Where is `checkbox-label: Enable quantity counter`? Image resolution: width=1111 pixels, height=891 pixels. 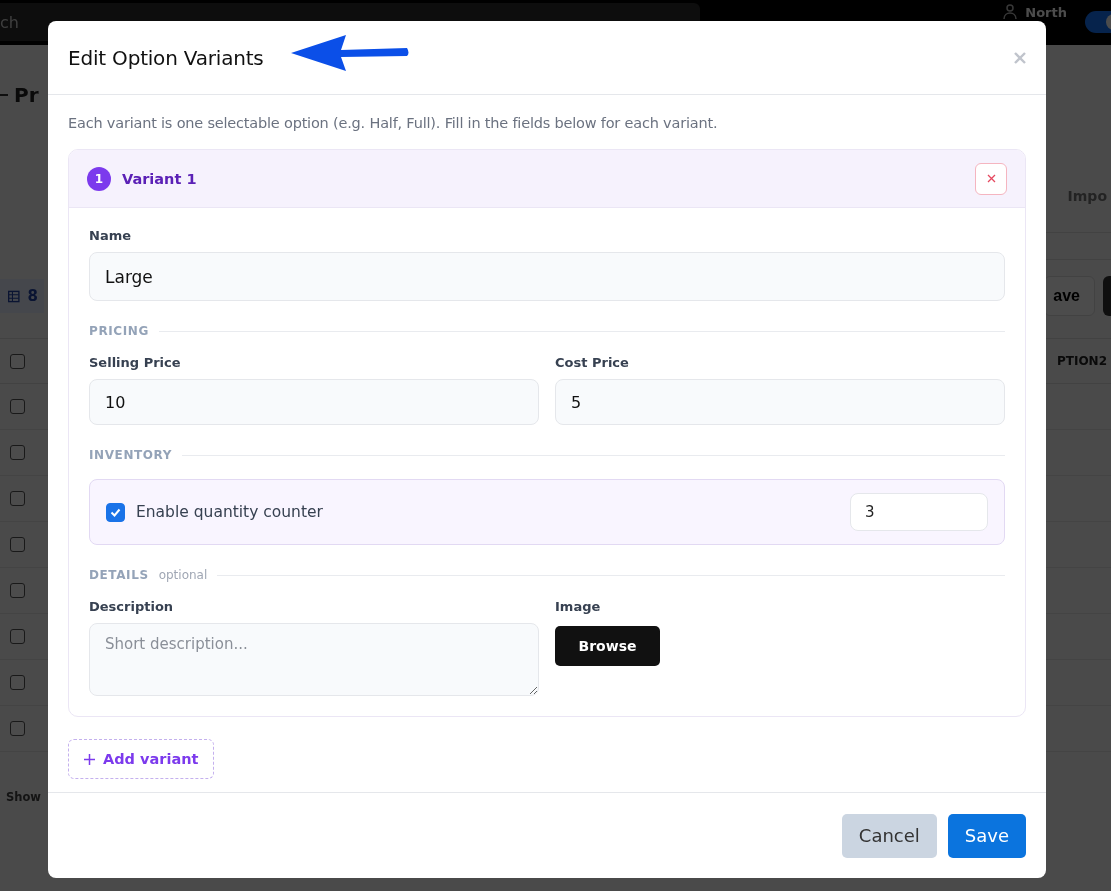 checkbox-label: Enable quantity counter is located at coordinates (229, 512).